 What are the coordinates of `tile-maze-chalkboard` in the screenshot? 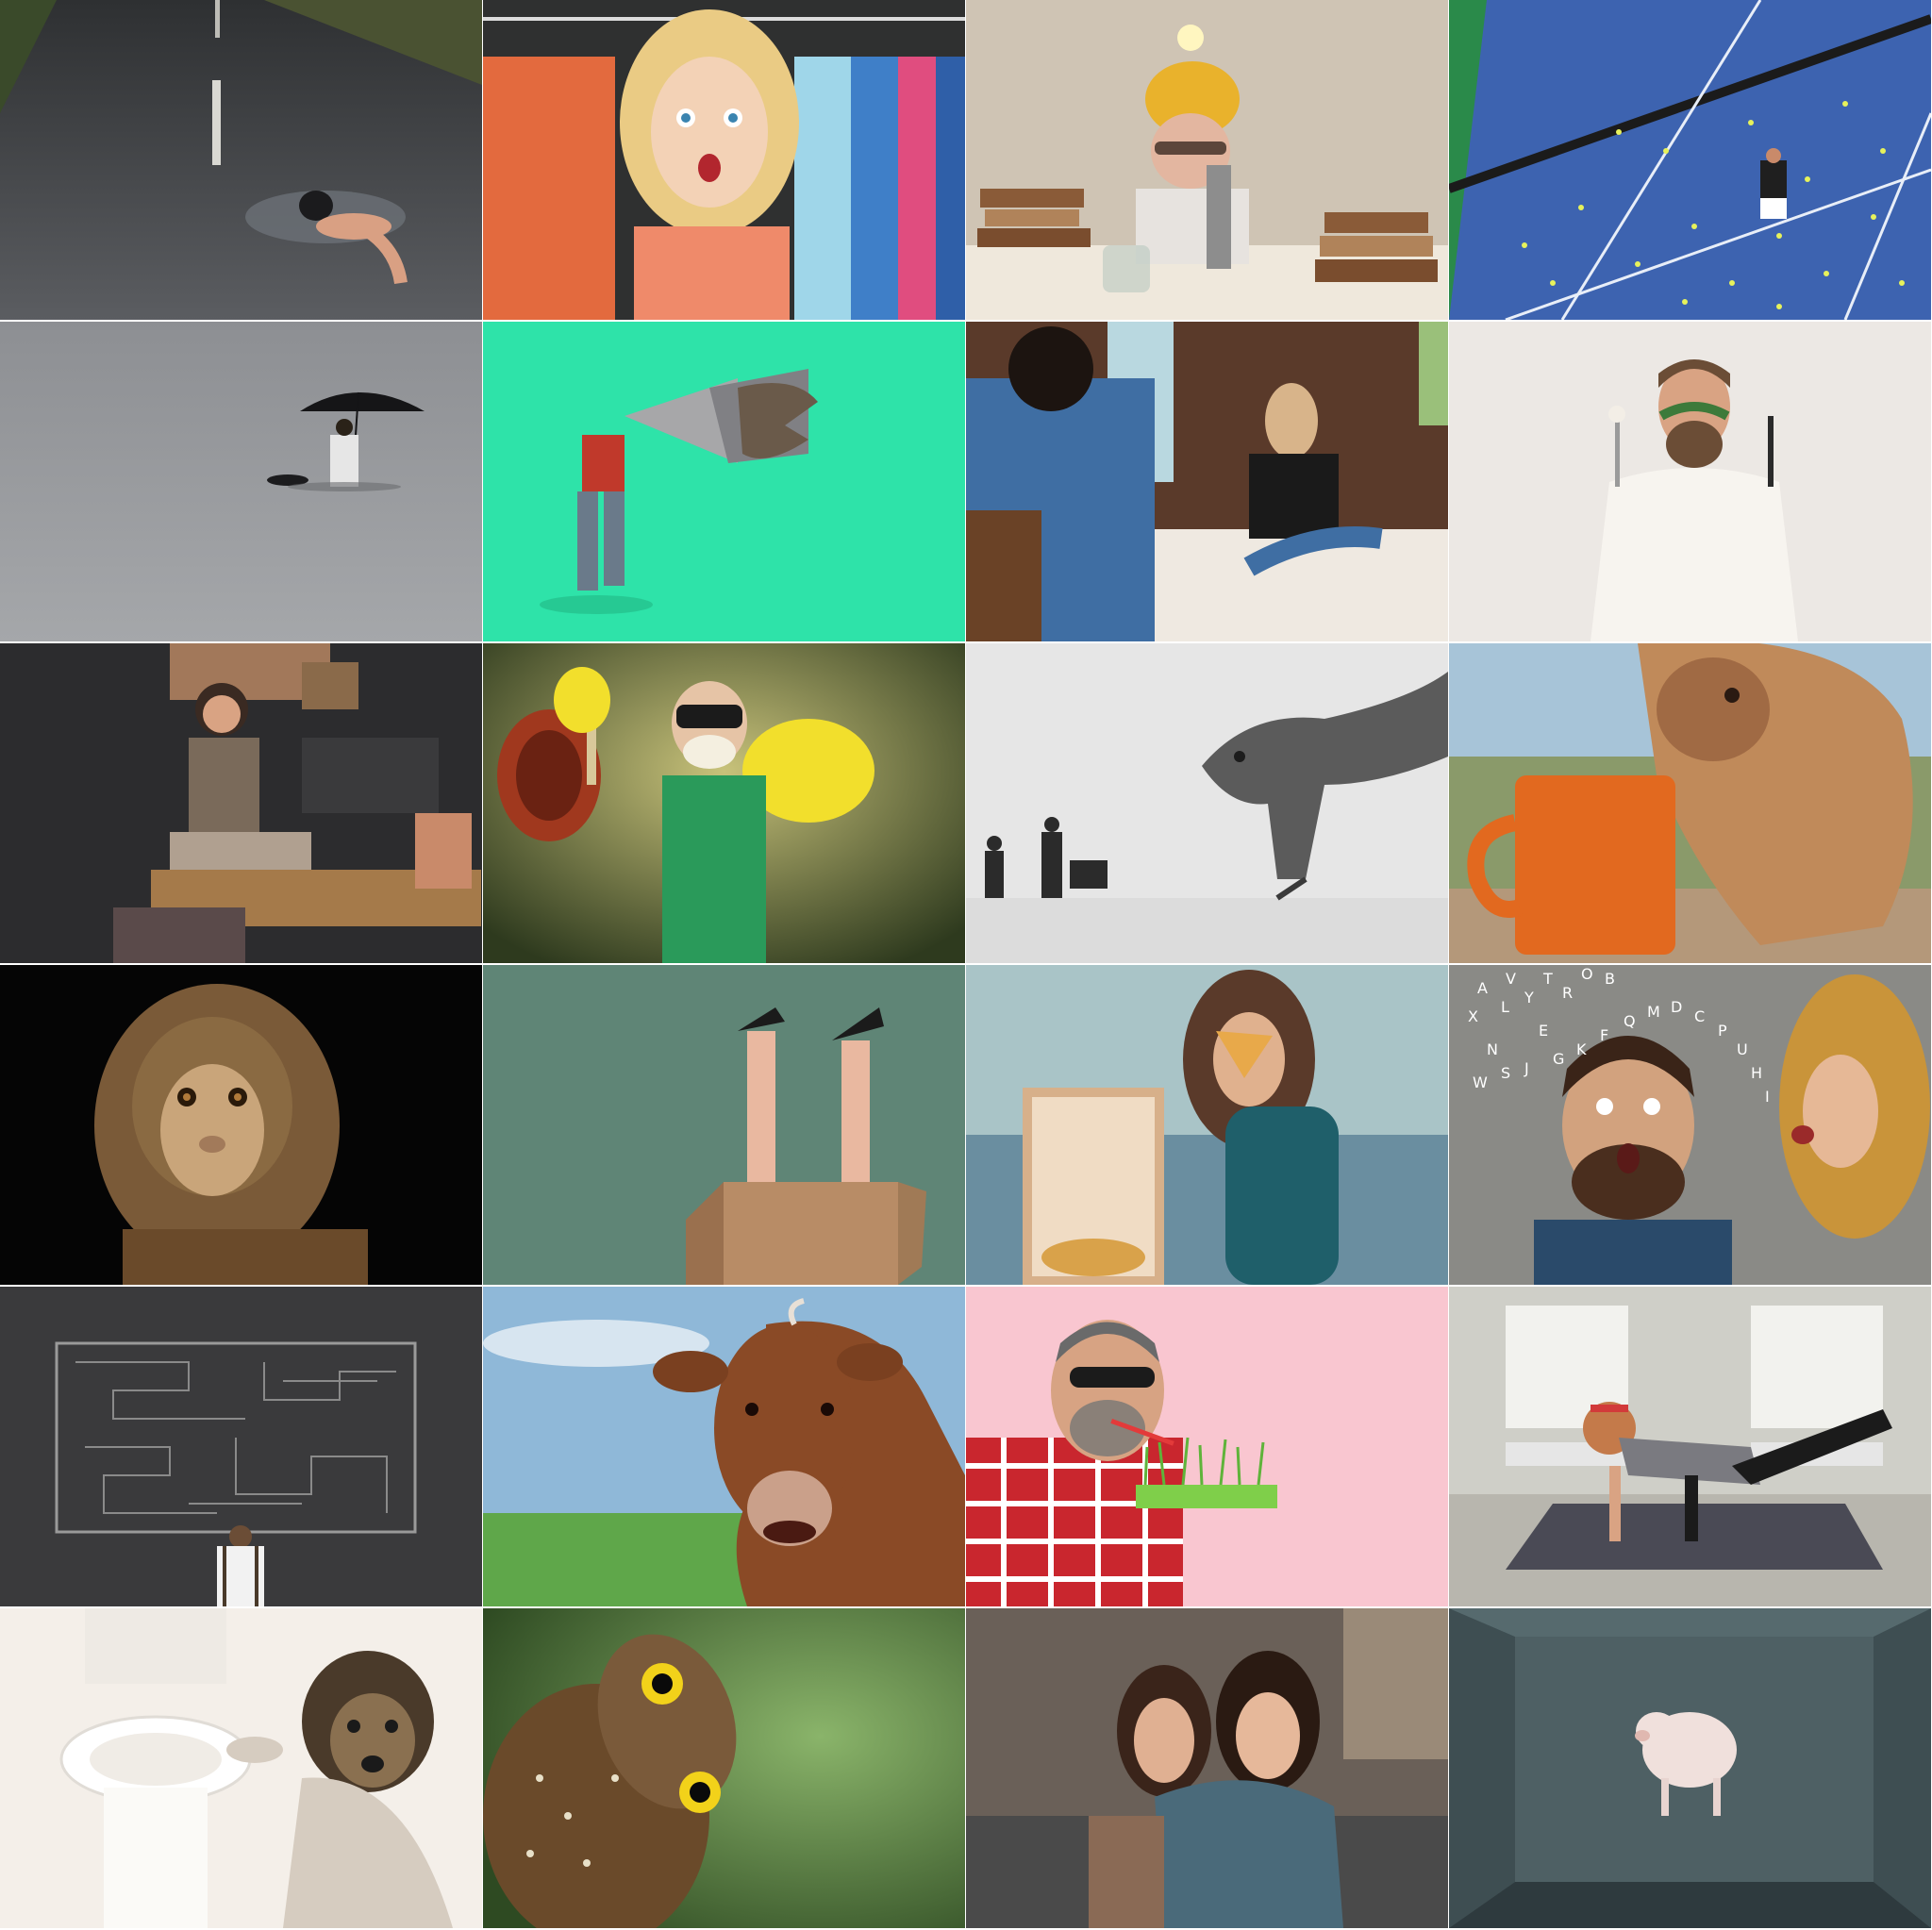 It's located at (241, 1446).